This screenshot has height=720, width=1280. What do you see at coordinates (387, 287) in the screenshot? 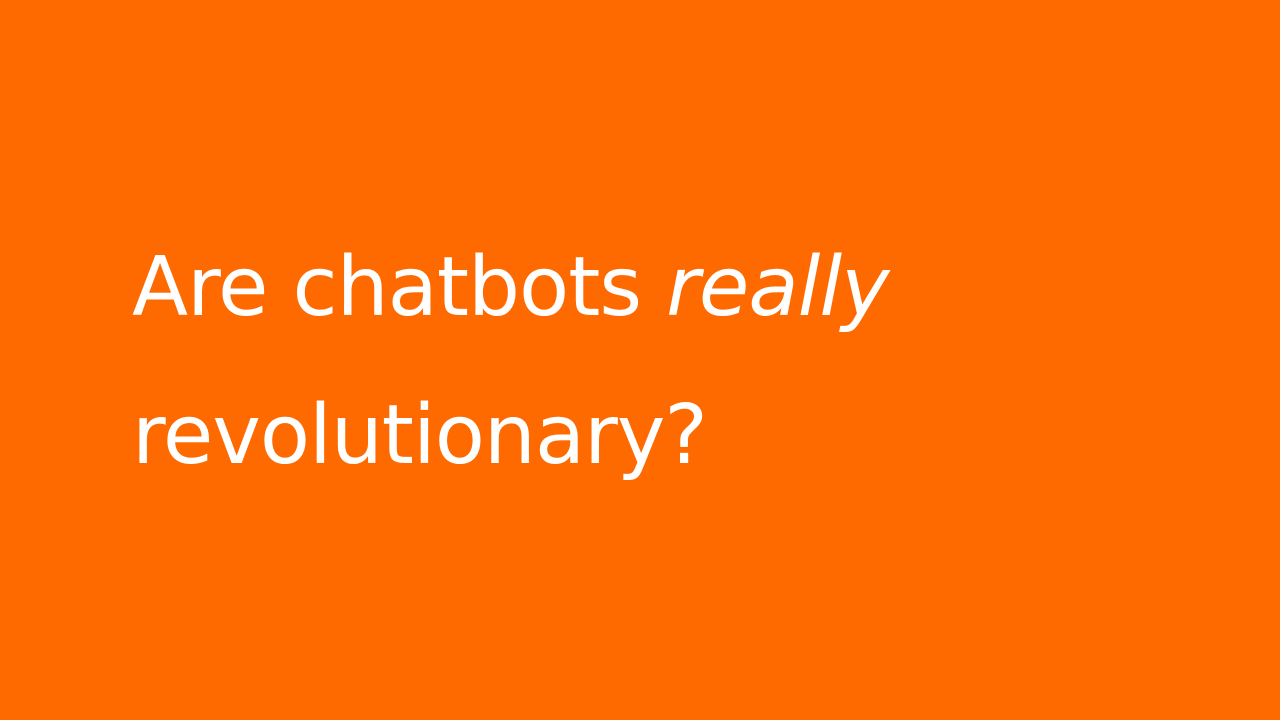
I see `headline-prefix: Are chatbots` at bounding box center [387, 287].